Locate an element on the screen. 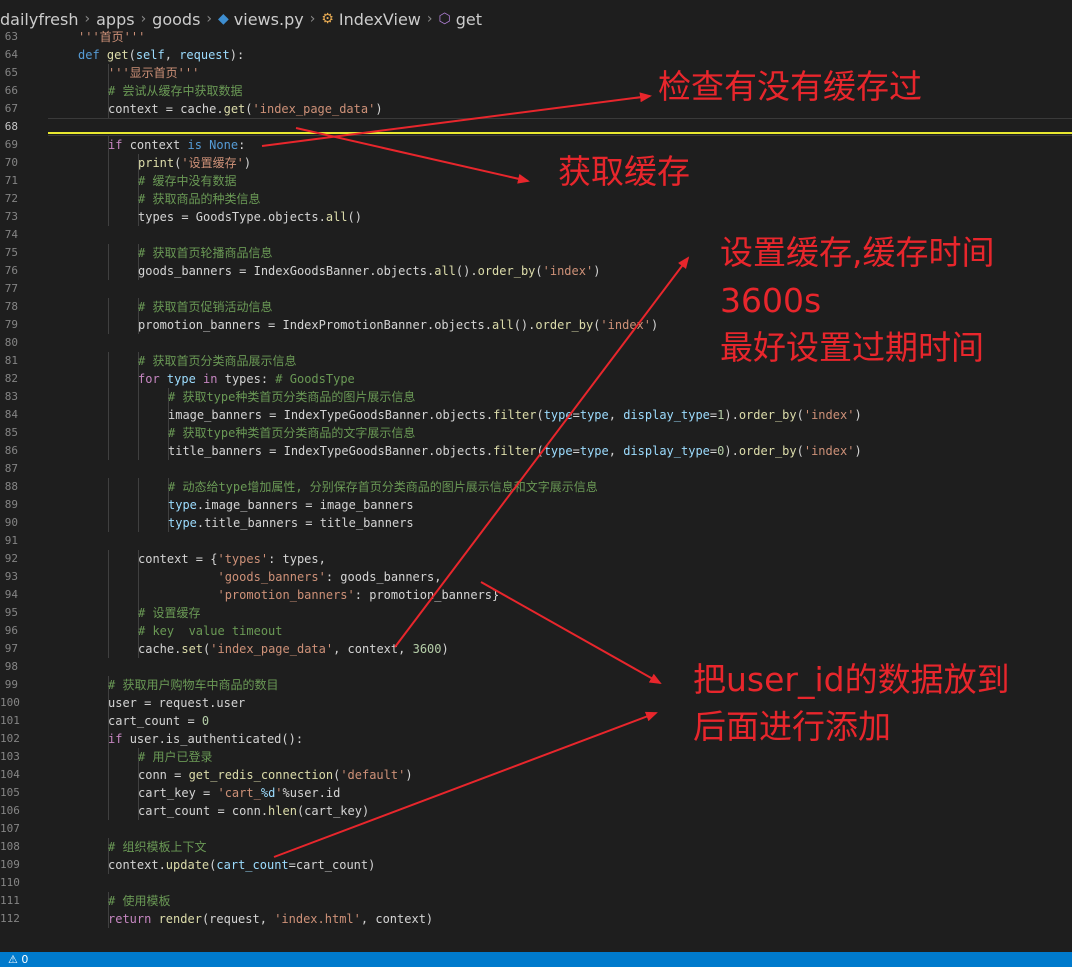 Image resolution: width=1072 pixels, height=967 pixels. code-token: display_type is located at coordinates (666, 415).